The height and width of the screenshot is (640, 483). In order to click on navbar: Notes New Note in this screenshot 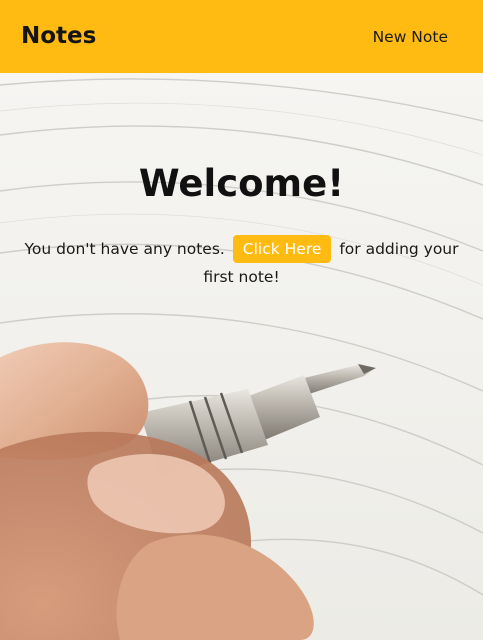, I will do `click(241, 36)`.